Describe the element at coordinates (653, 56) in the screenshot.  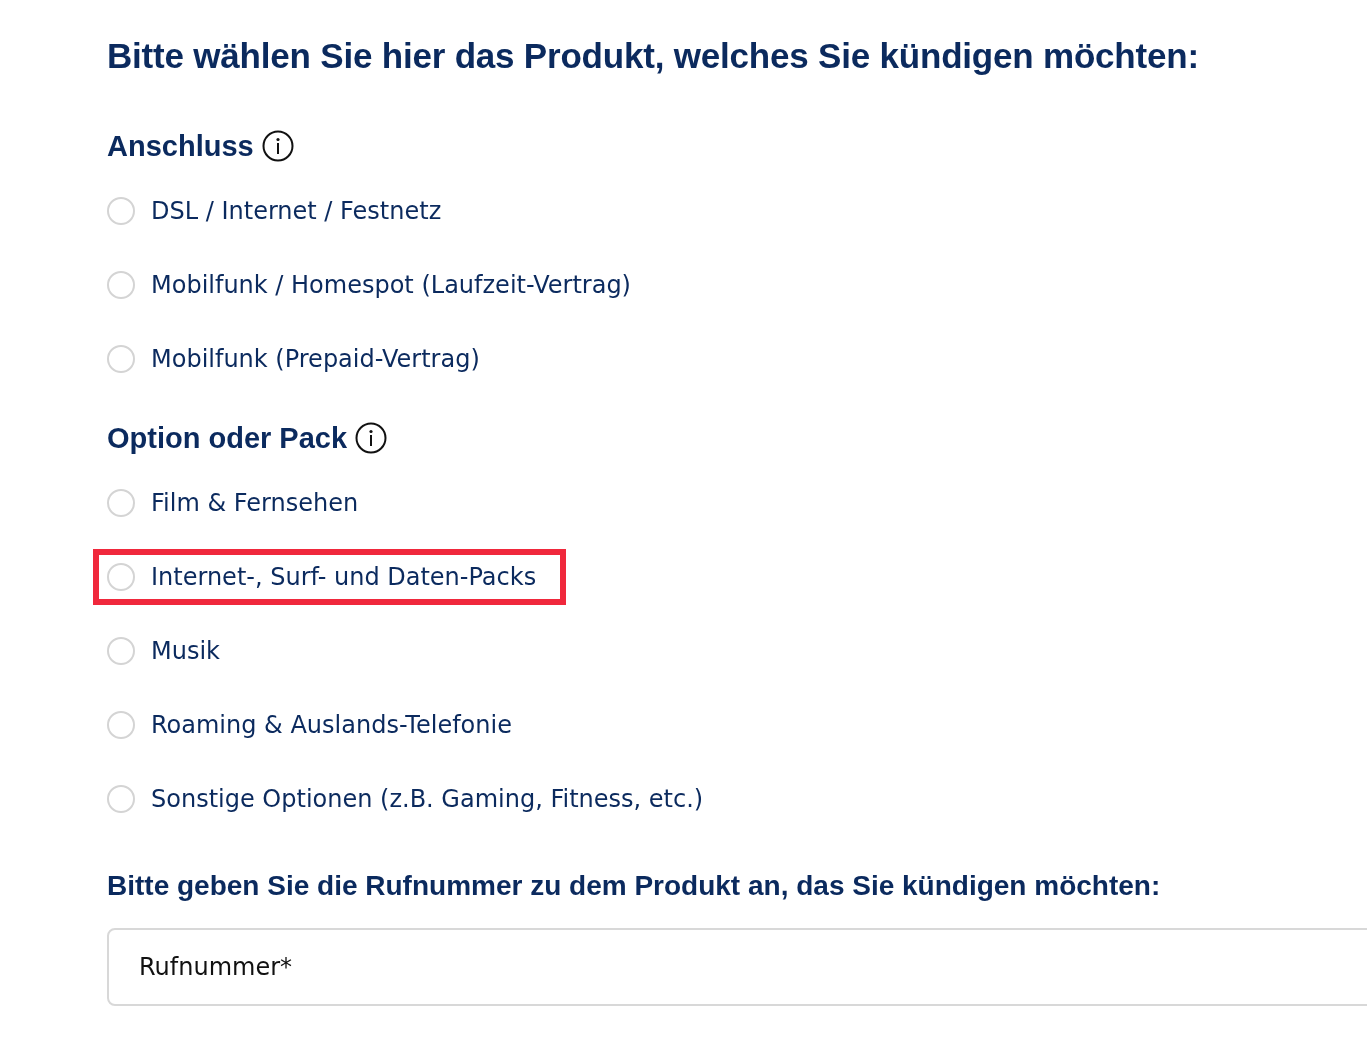
I see `page-title: Bitte wählen Sie hier das Produkt, welches Sie kündigen möchten:` at that location.